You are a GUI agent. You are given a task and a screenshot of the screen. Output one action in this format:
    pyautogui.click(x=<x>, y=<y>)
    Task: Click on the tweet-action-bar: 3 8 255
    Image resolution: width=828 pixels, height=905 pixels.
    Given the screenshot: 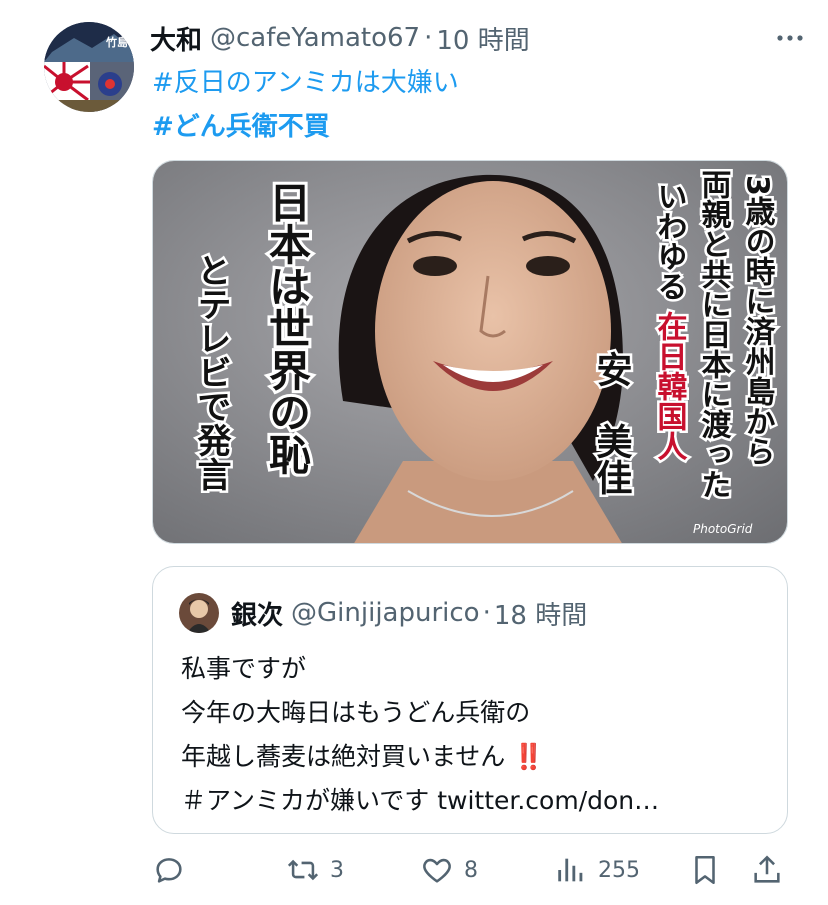 What is the action you would take?
    pyautogui.click(x=414, y=872)
    